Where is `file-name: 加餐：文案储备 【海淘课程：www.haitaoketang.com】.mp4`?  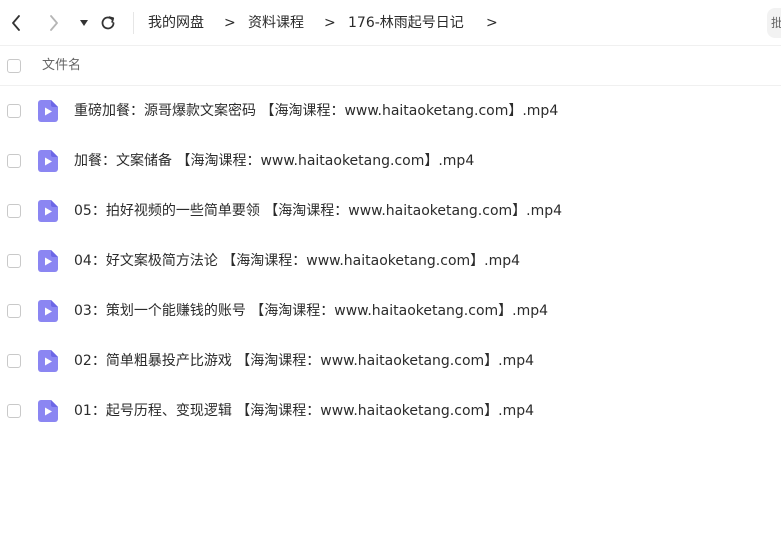 file-name: 加餐：文案储备 【海淘课程：www.haitaoketang.com】.mp4 is located at coordinates (274, 161).